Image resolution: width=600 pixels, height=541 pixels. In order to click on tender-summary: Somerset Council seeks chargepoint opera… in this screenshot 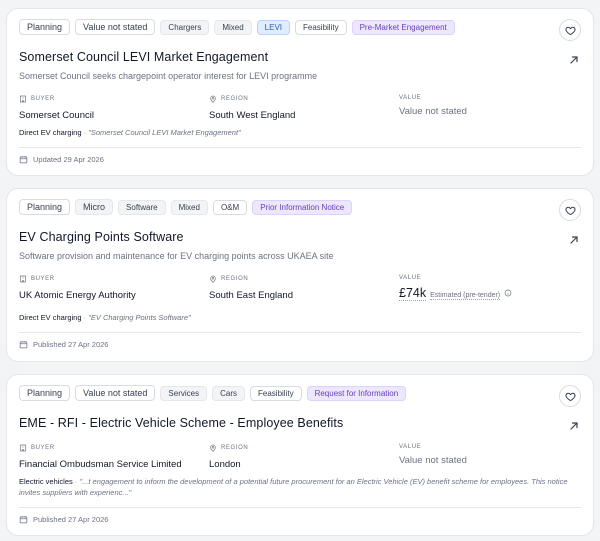, I will do `click(168, 76)`.